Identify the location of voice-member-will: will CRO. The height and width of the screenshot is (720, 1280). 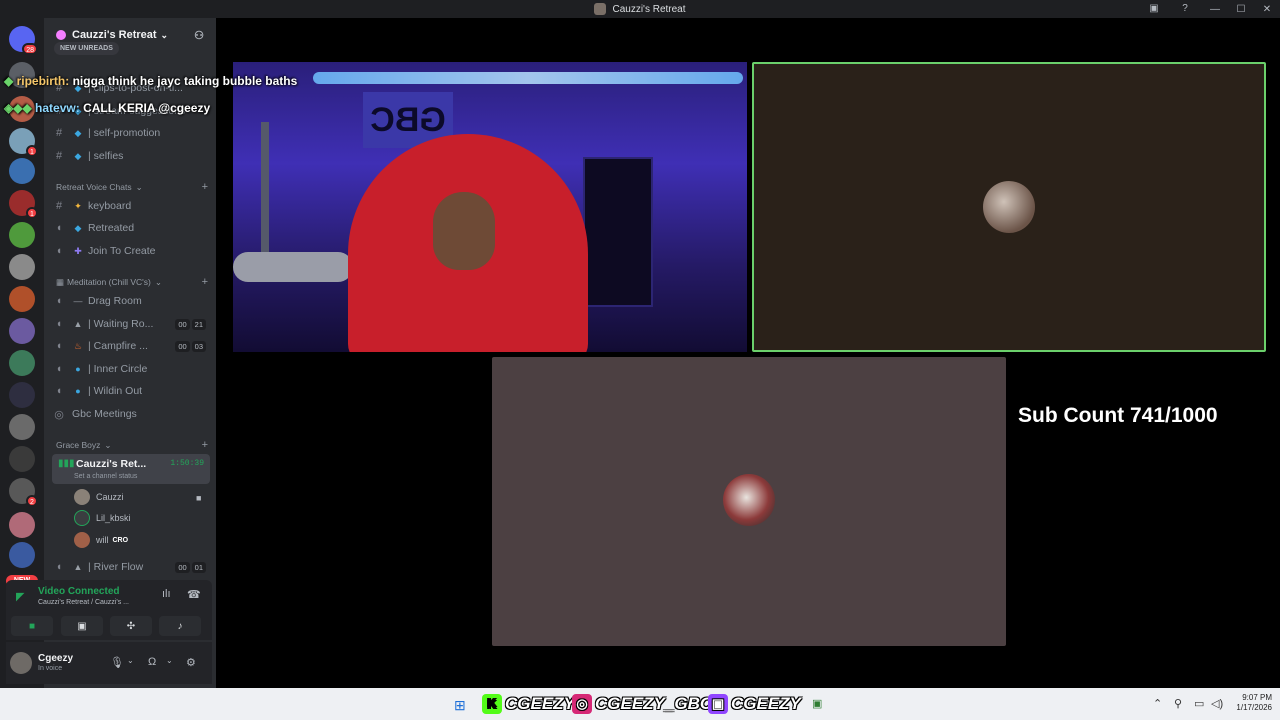
(101, 540).